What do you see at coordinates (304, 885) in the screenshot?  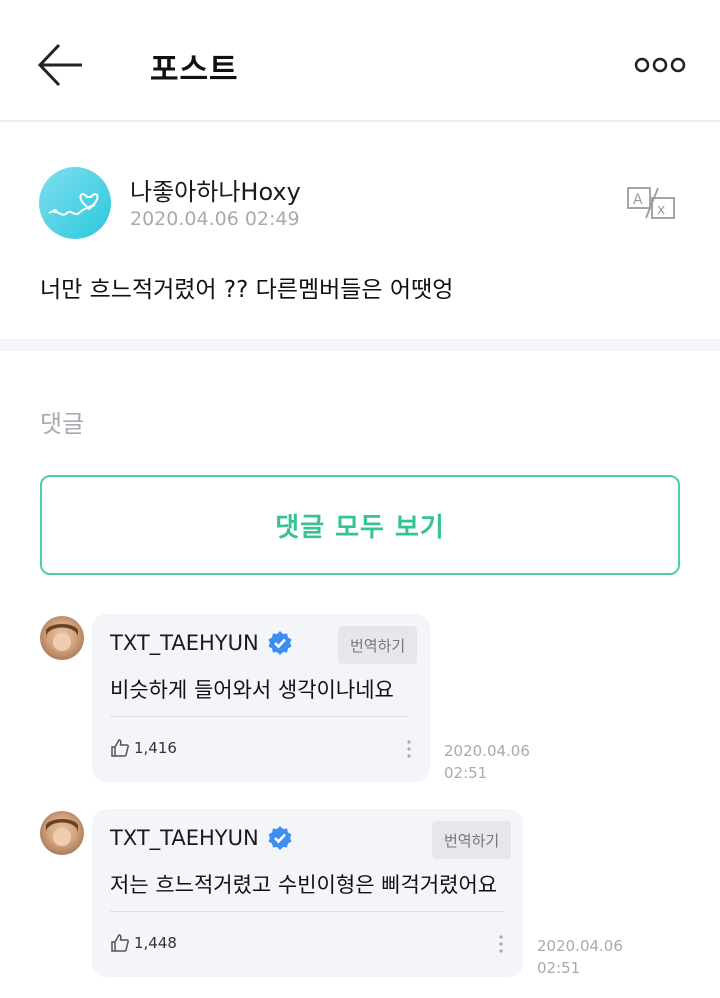 I see `comment-text: 저는 흐느적거렸고 수빈이형은 삐걱거렸어요` at bounding box center [304, 885].